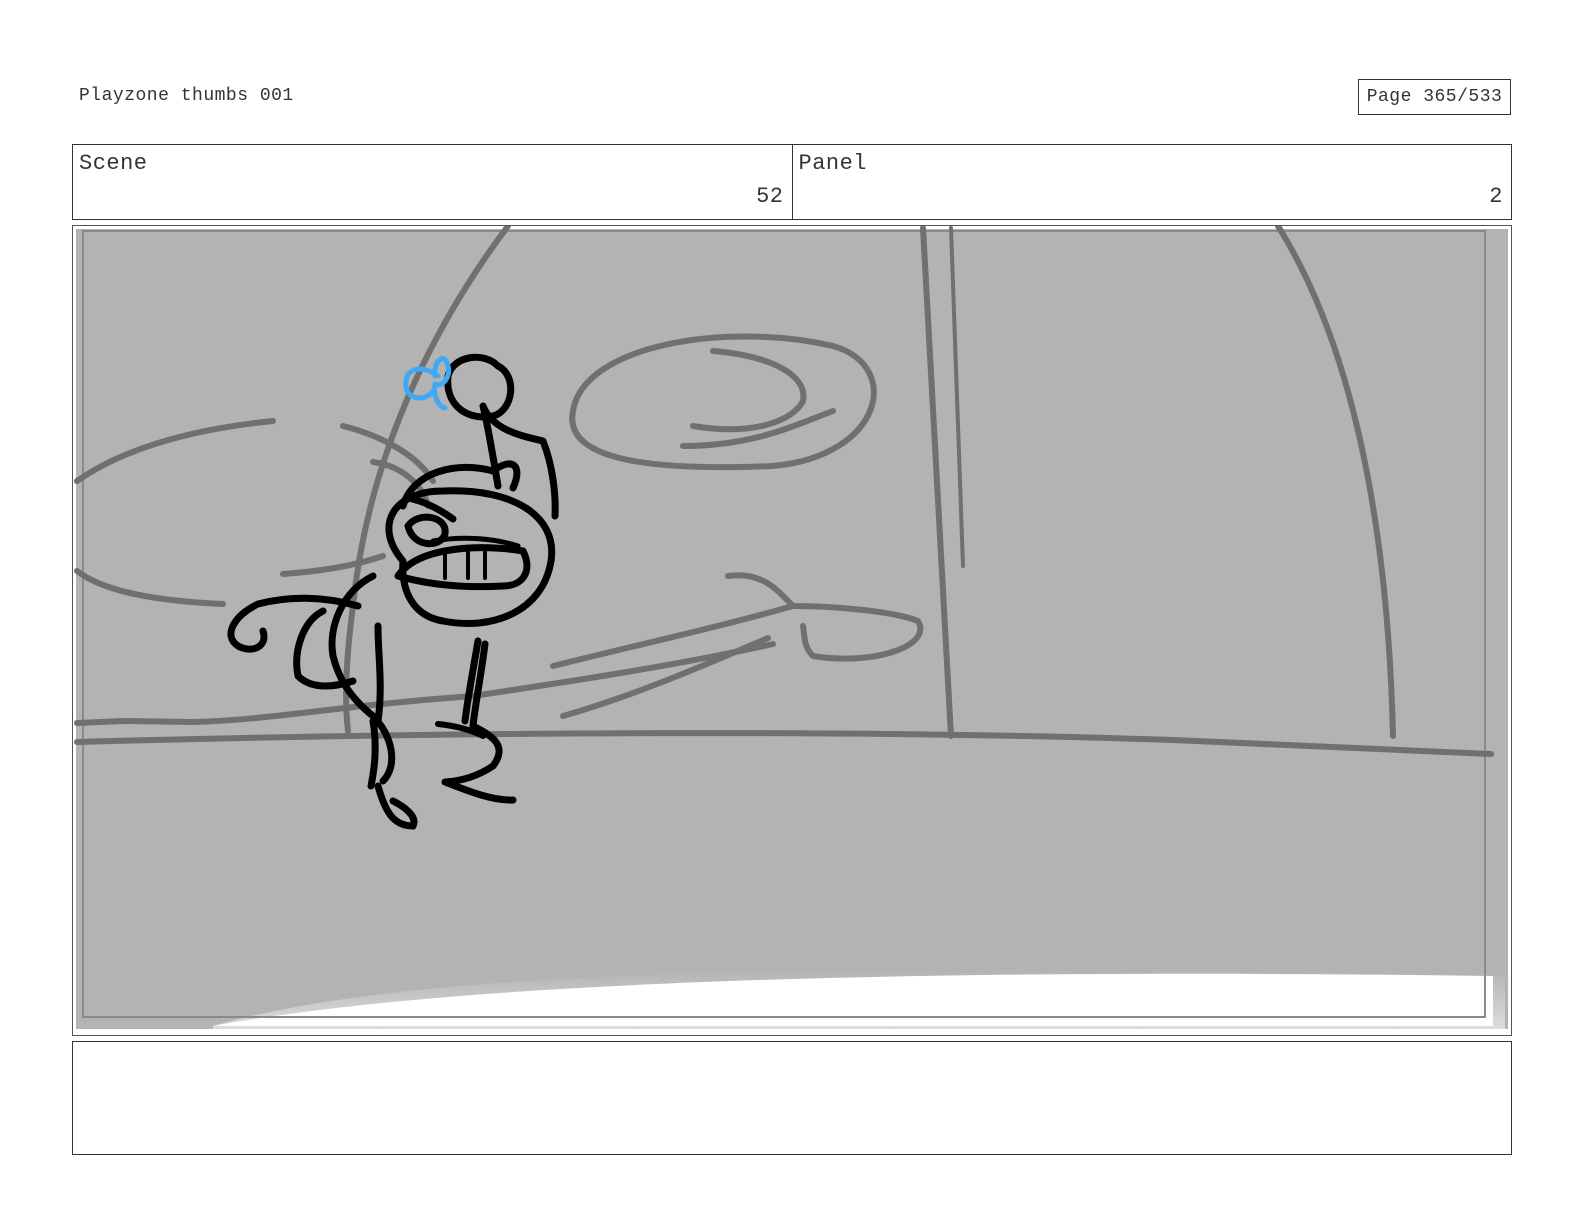  I want to click on scene-panel-info-row: Scene 52 Panel 2, so click(792, 182).